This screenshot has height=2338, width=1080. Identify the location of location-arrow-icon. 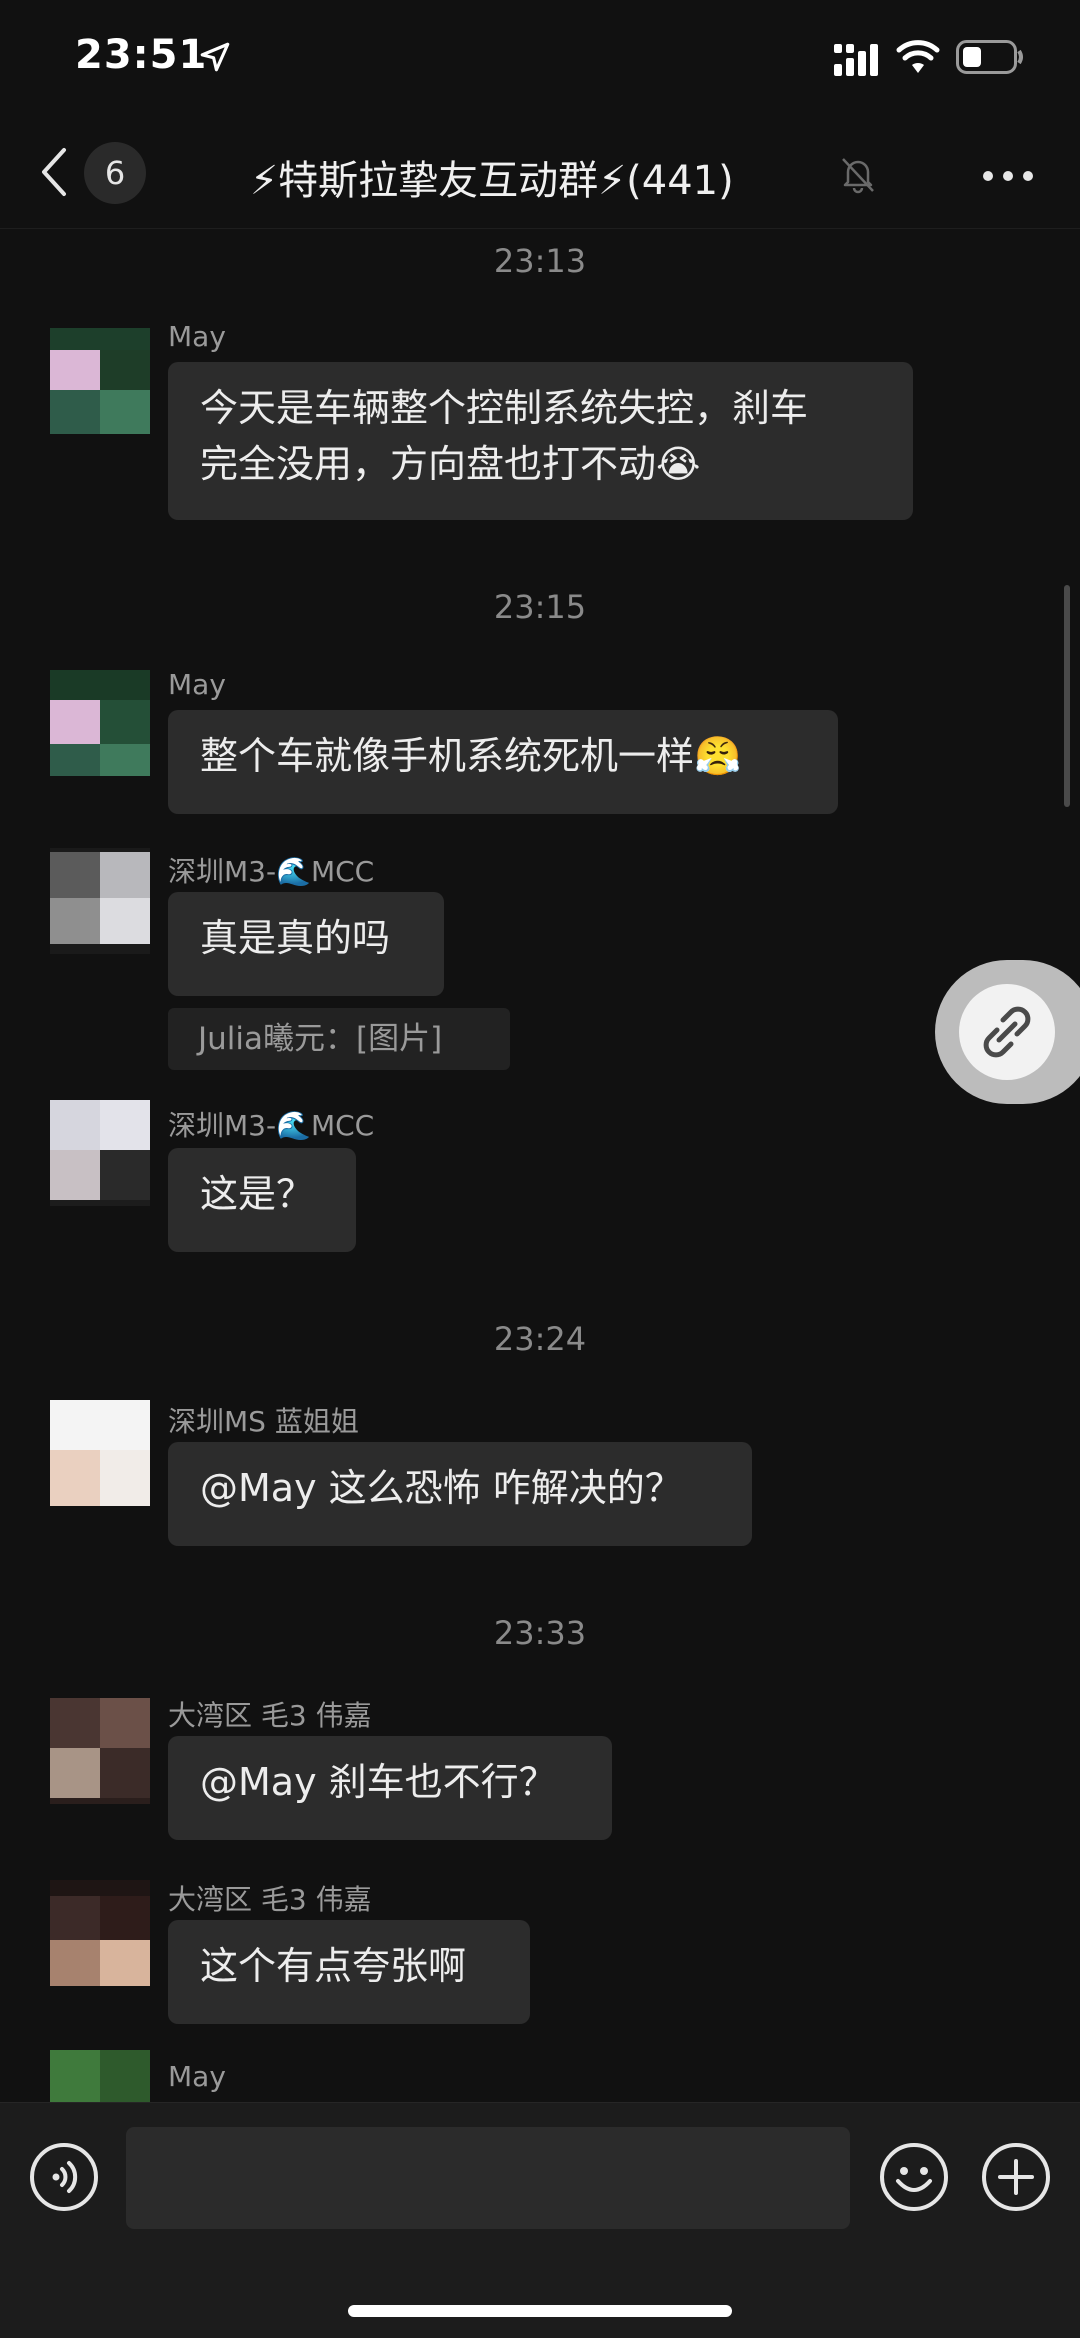
(215, 57).